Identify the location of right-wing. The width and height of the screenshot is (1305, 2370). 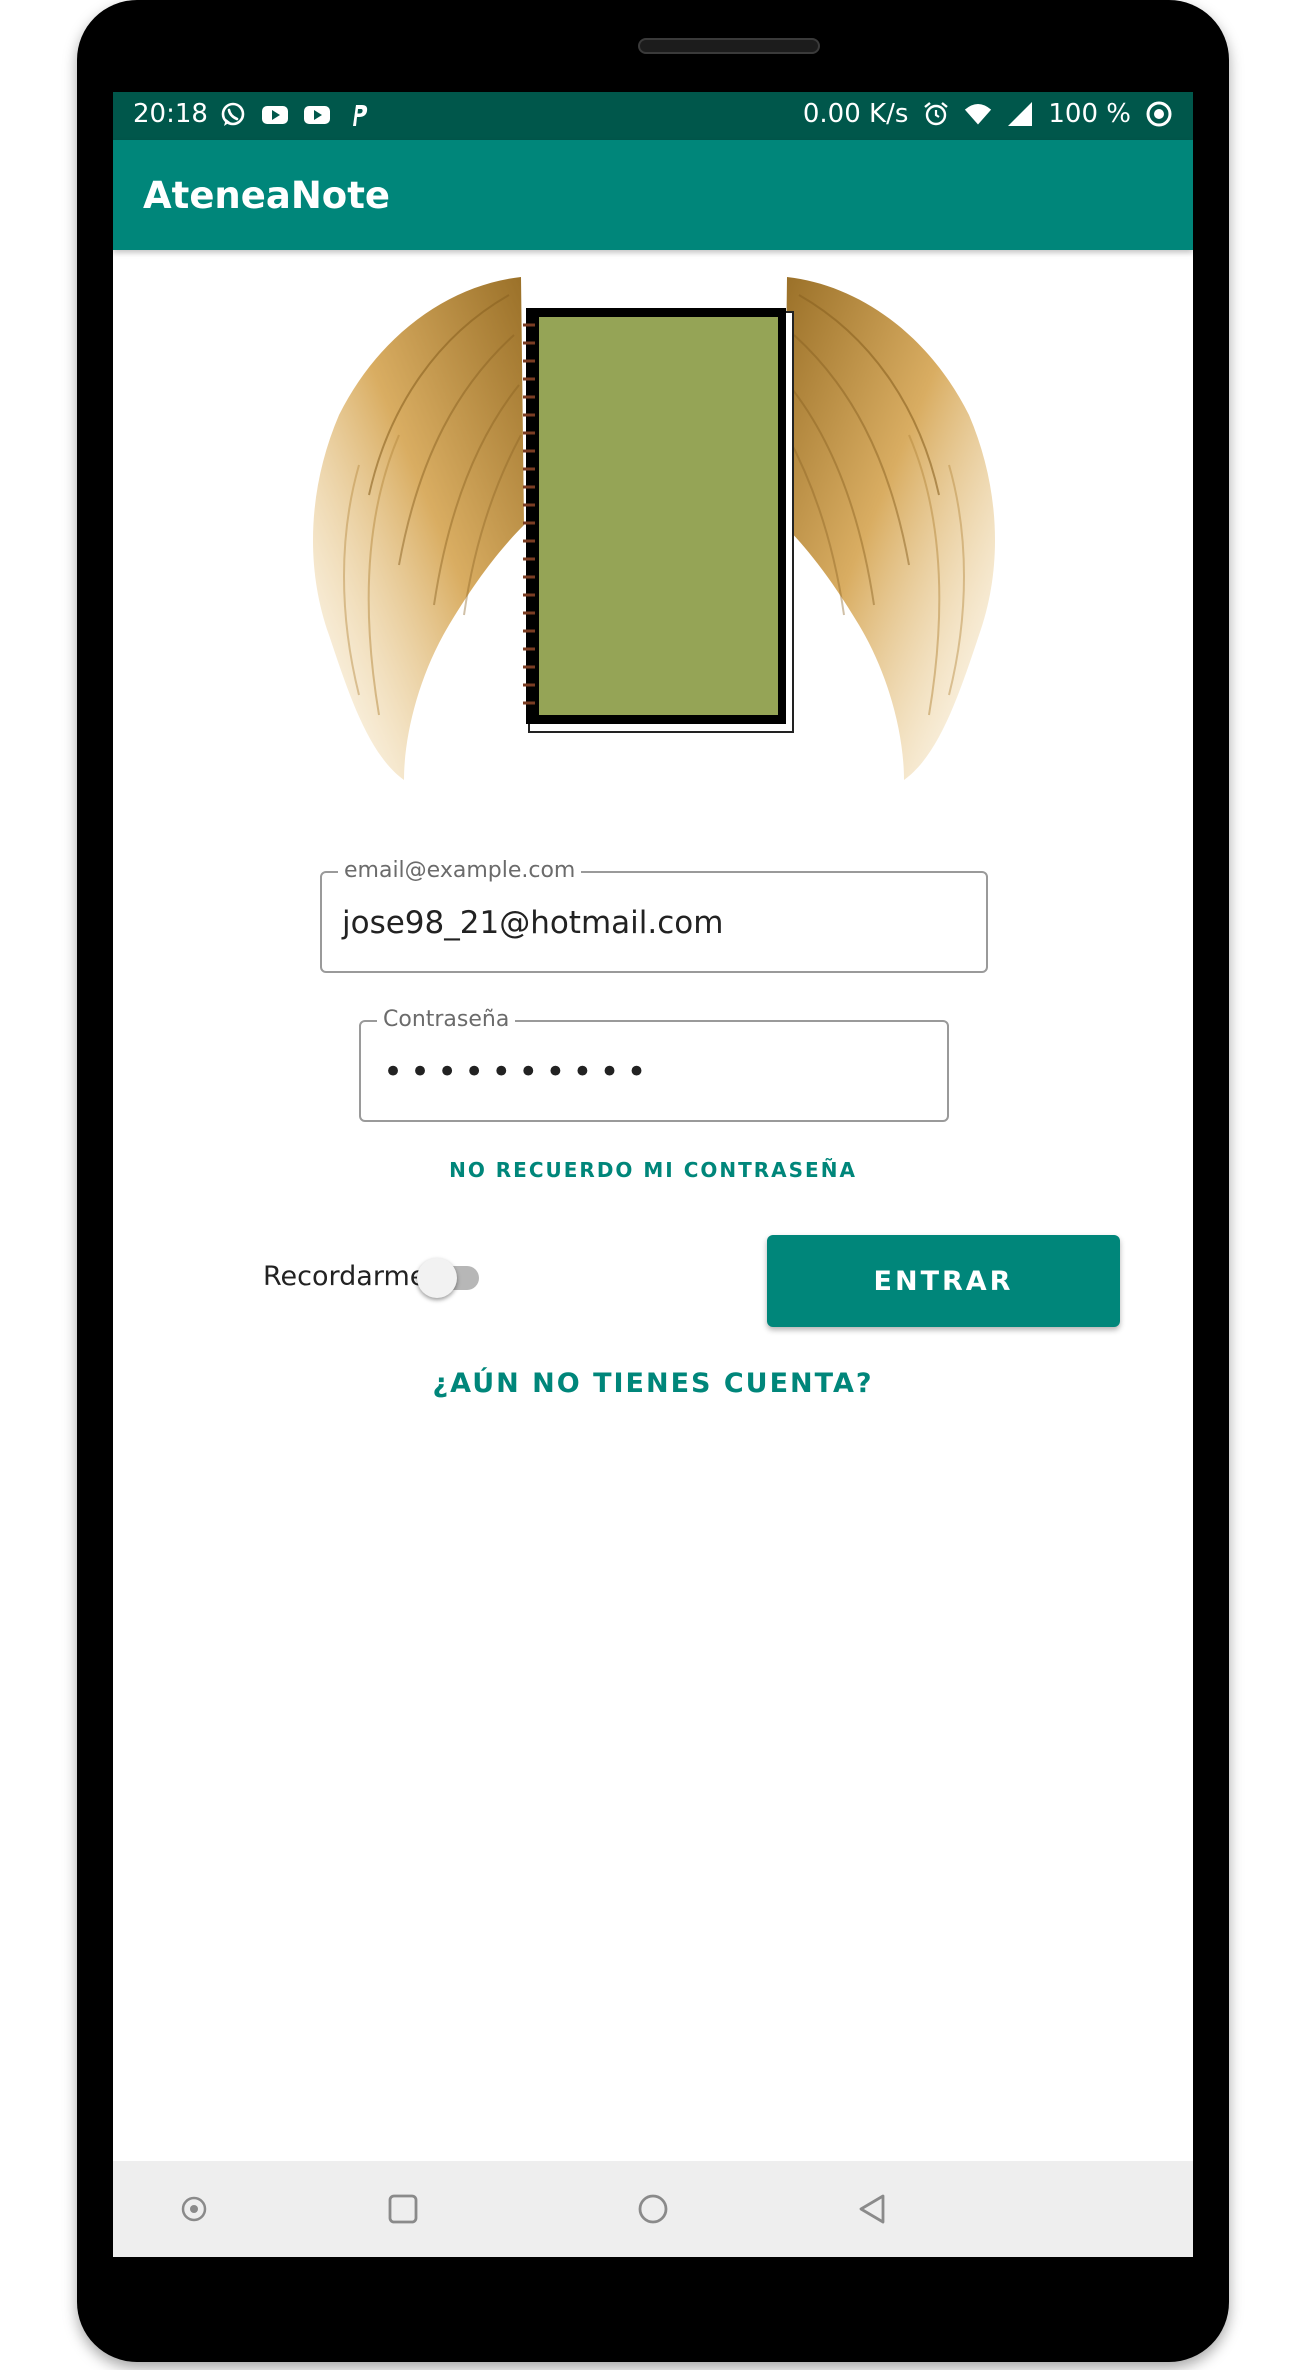
(890, 528).